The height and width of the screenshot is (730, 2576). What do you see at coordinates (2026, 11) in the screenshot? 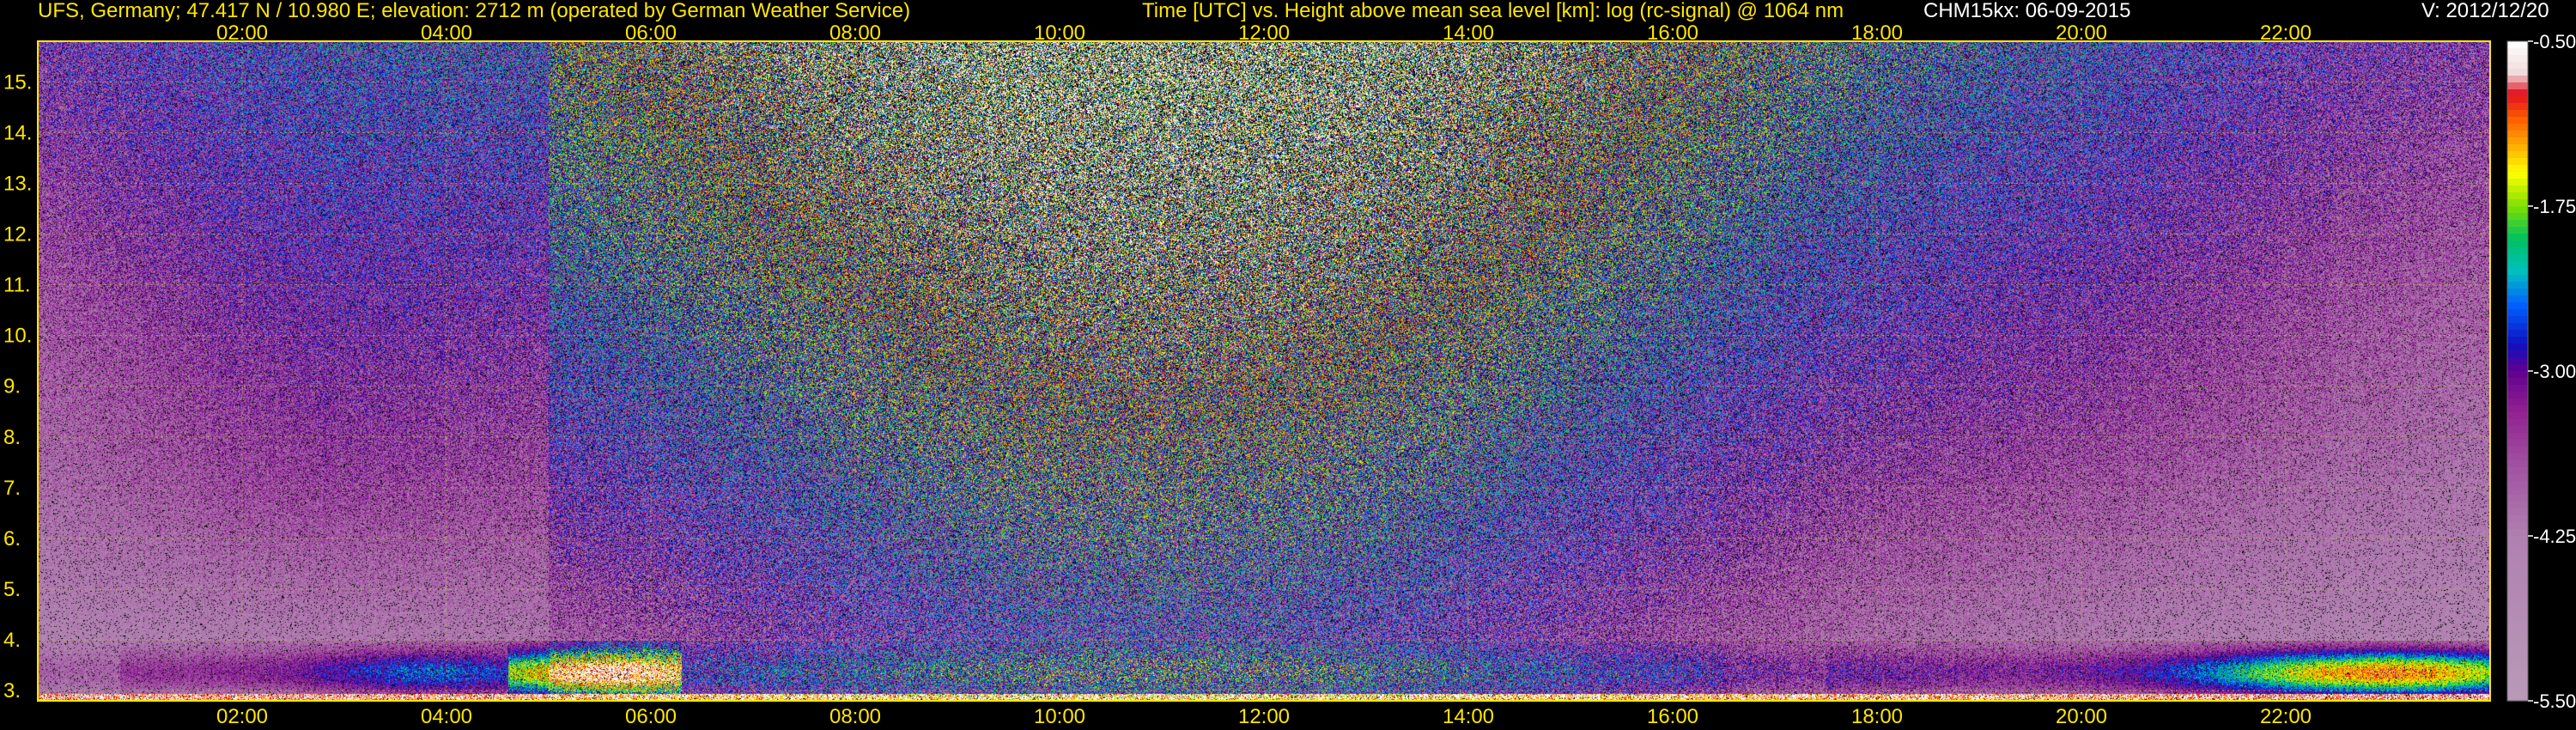
I see `instrument-date: CHM15kx: 06-09-2015` at bounding box center [2026, 11].